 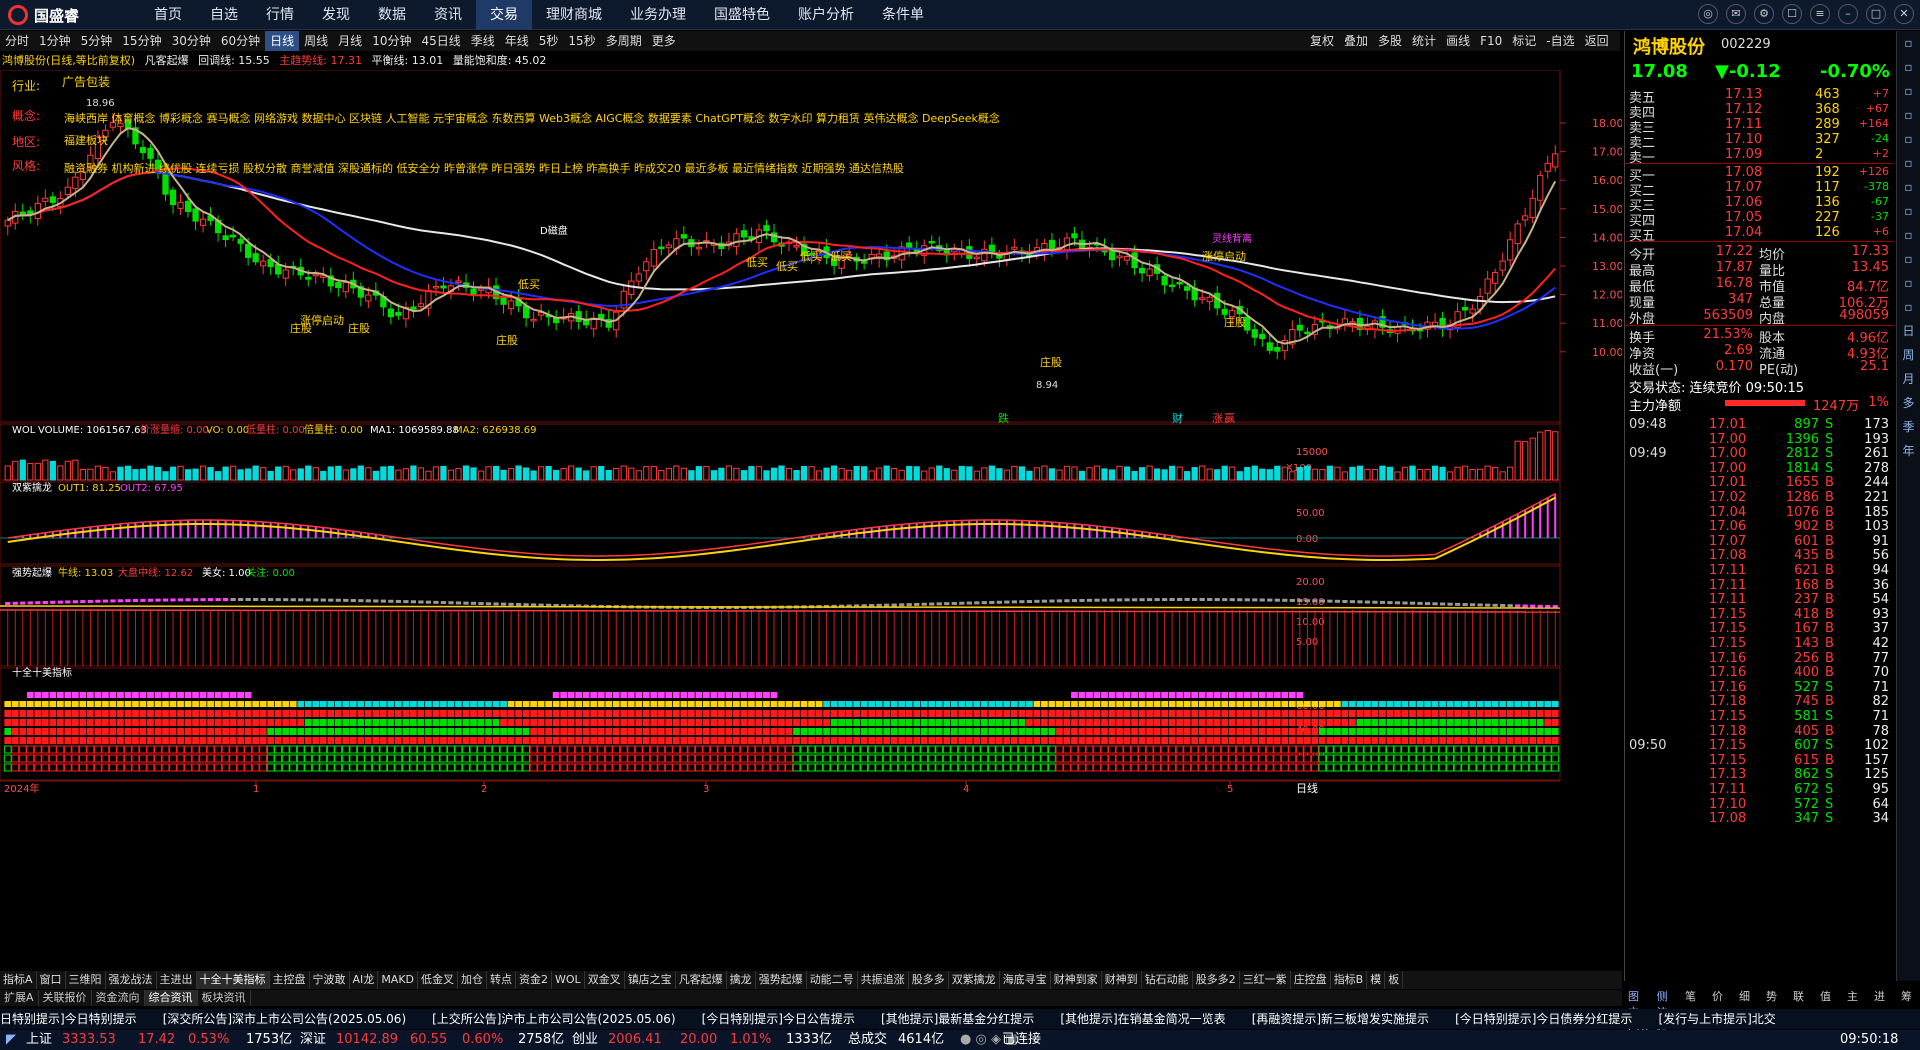 What do you see at coordinates (391, 41) in the screenshot?
I see `period-tab: 10分钟` at bounding box center [391, 41].